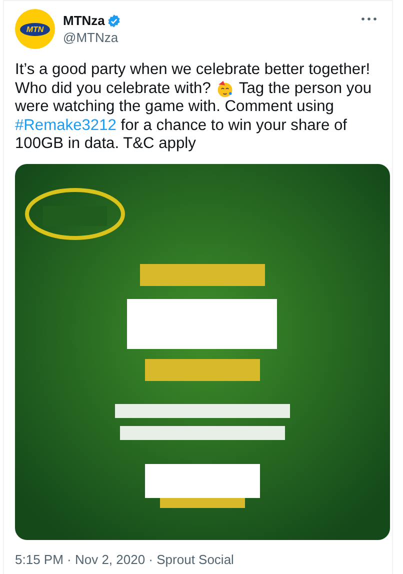 The image size is (403, 574). Describe the element at coordinates (208, 37) in the screenshot. I see `author-handle: @MTNza` at that location.